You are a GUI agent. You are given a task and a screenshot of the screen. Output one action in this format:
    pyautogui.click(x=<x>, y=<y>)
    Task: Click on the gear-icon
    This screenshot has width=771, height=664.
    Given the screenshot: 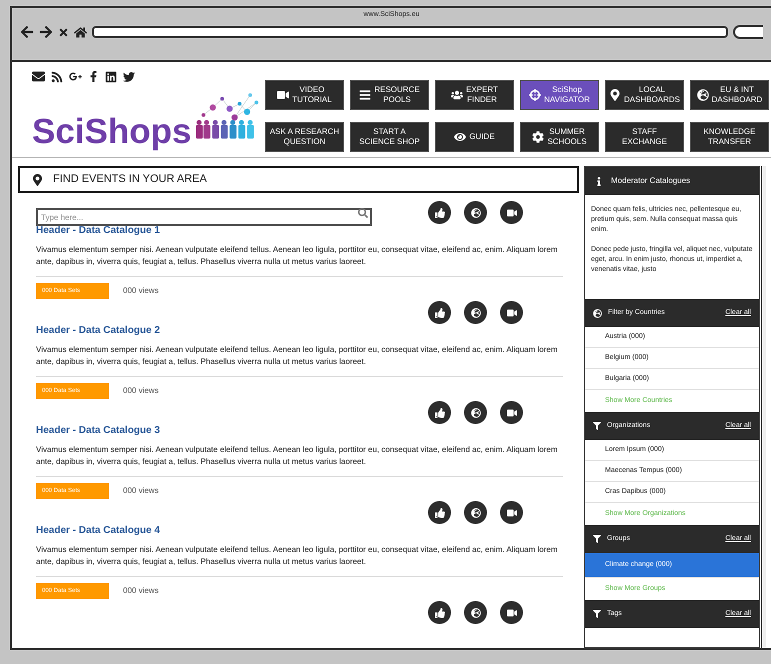 What is the action you would take?
    pyautogui.click(x=538, y=136)
    